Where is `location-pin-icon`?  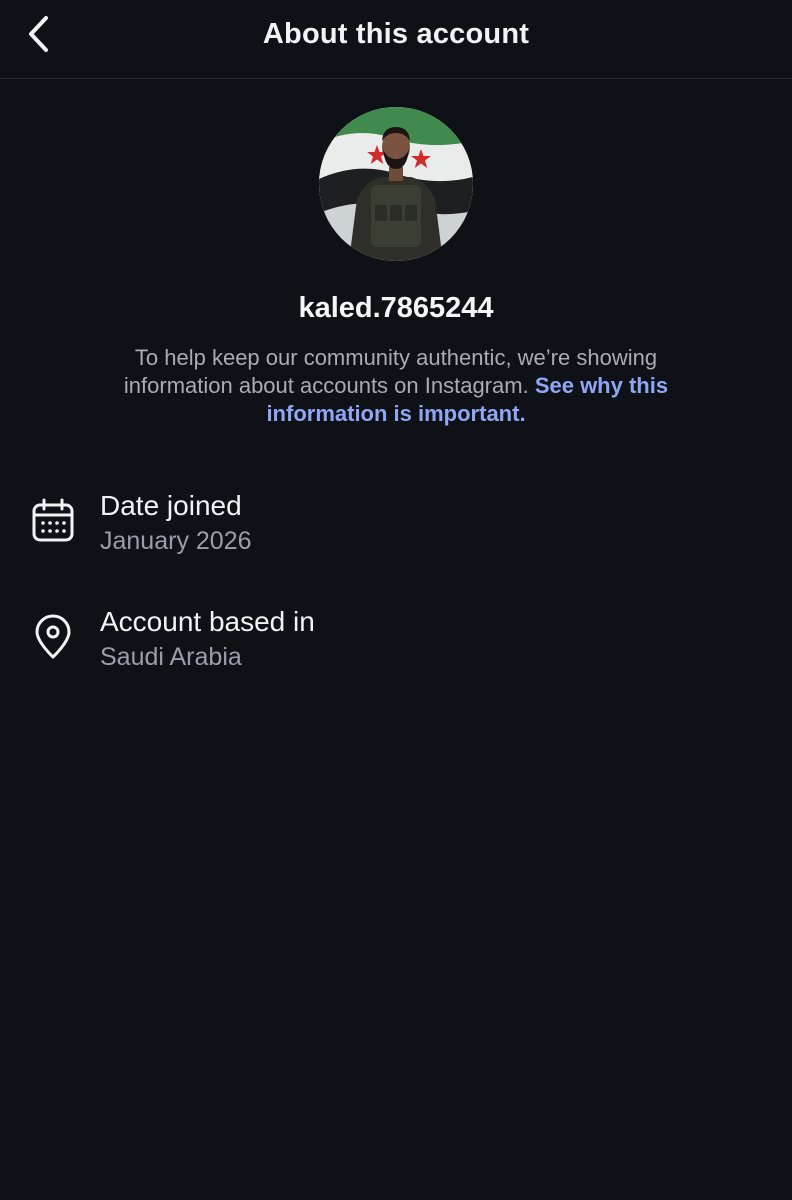
location-pin-icon is located at coordinates (53, 637).